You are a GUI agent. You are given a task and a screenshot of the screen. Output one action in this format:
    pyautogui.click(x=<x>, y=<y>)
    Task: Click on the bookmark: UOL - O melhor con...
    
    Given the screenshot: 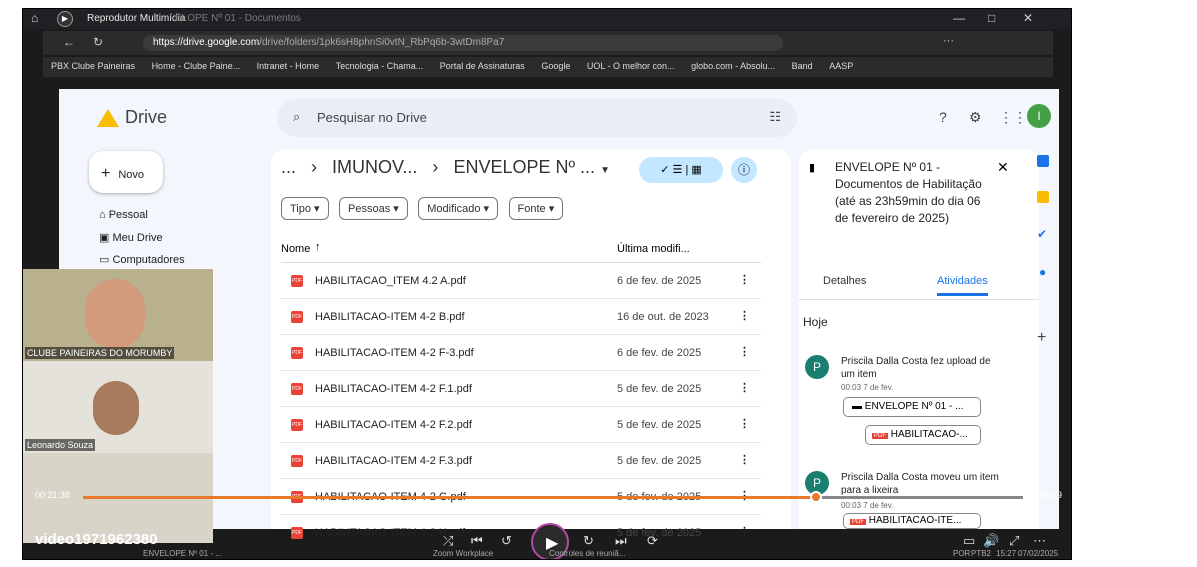 What is the action you would take?
    pyautogui.click(x=631, y=66)
    